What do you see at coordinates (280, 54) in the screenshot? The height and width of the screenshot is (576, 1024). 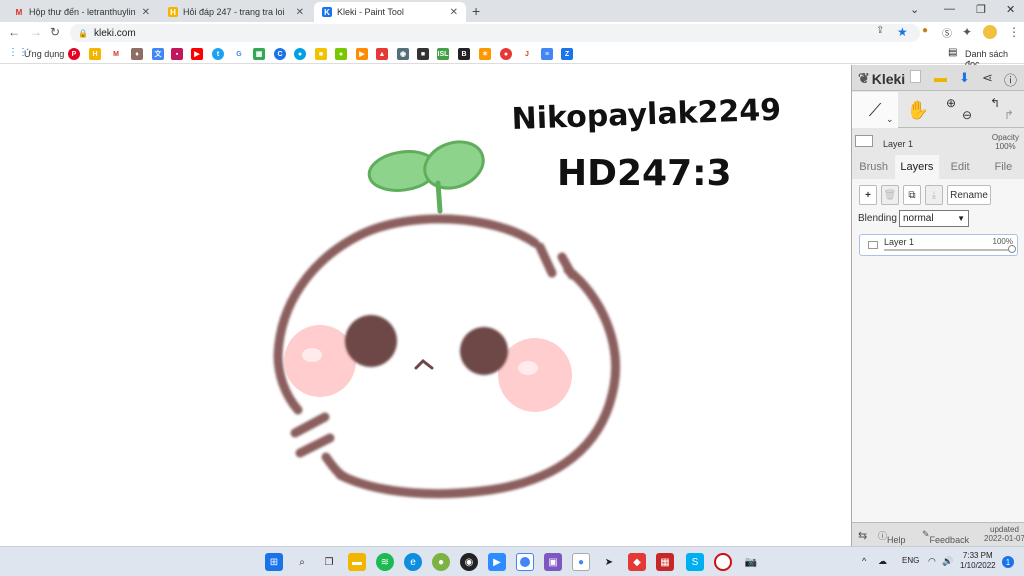 I see `bookmark-icon: C` at bounding box center [280, 54].